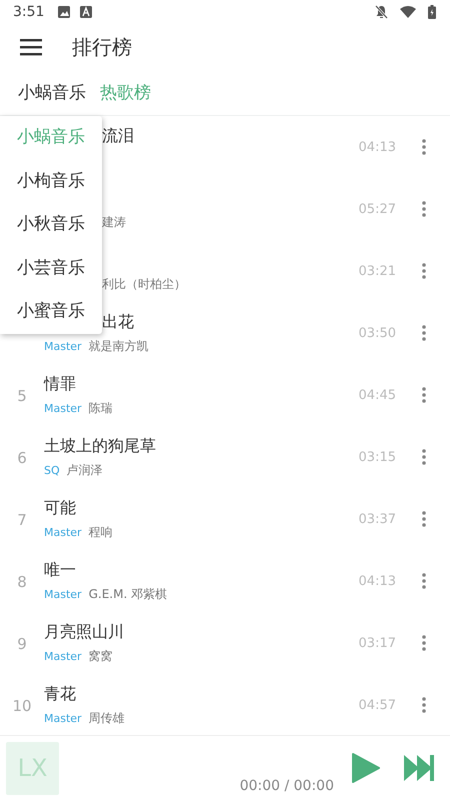 The width and height of the screenshot is (450, 800). I want to click on artist-name: 建涛, so click(114, 222).